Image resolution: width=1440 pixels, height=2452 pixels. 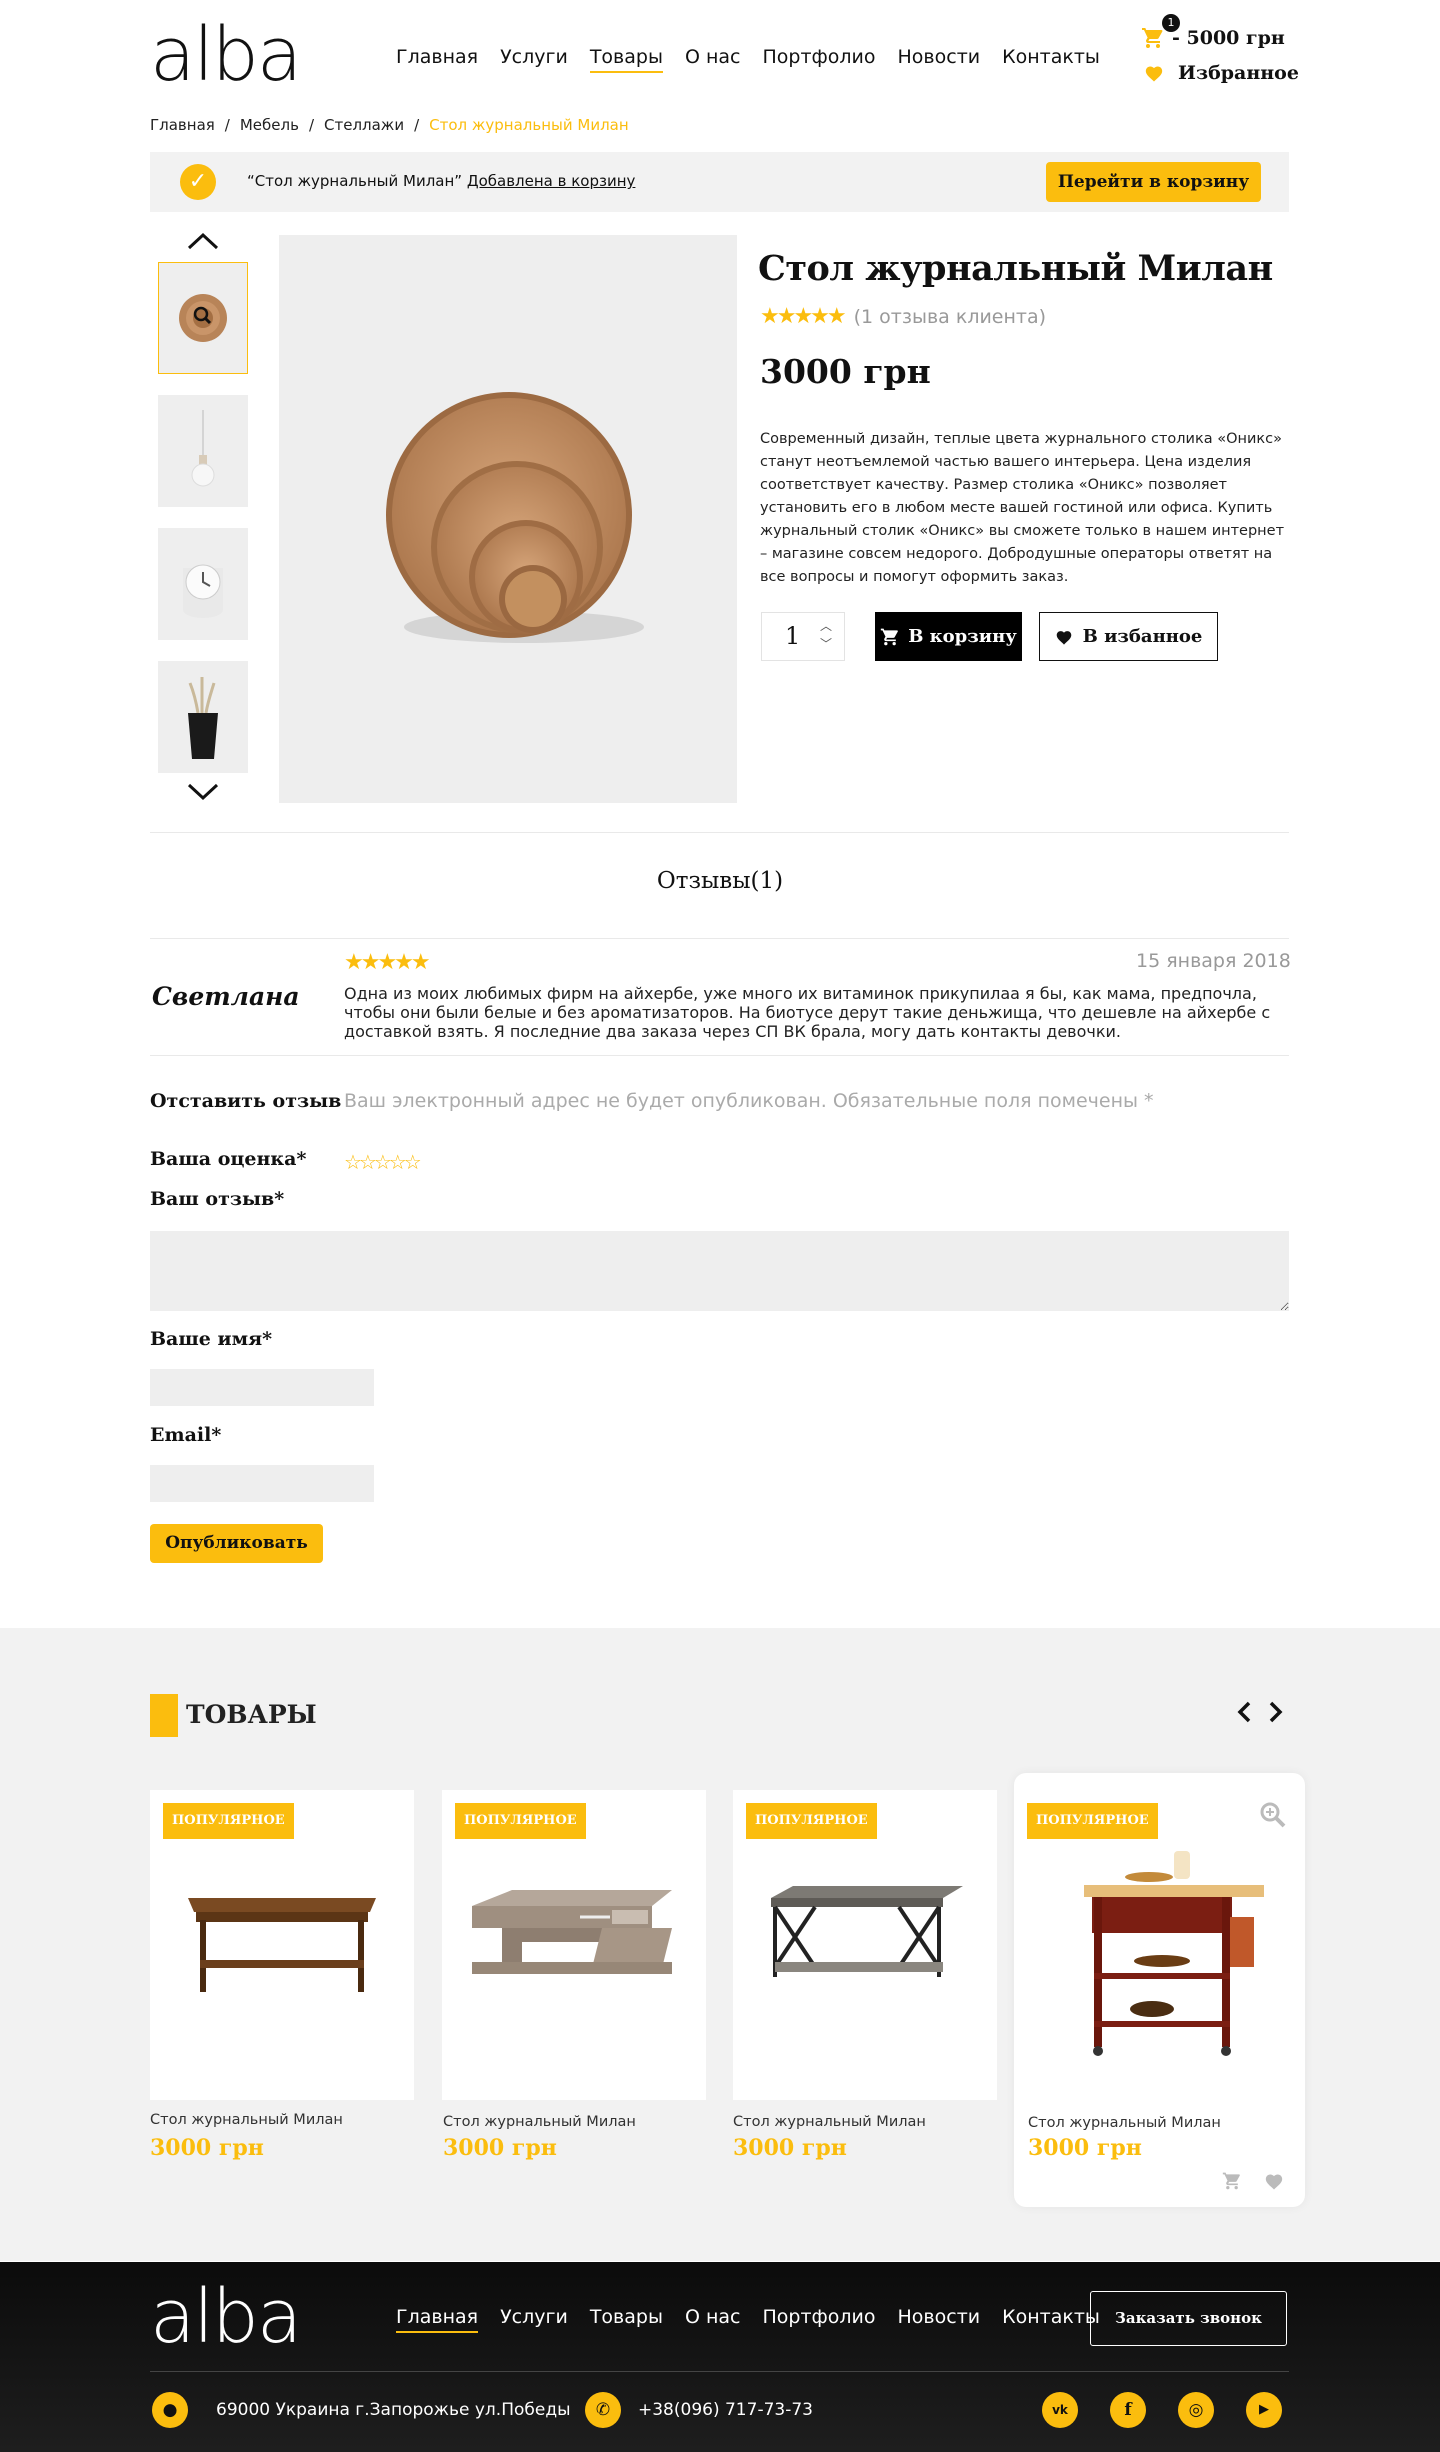 What do you see at coordinates (364, 125) in the screenshot?
I see `breadcrumb-shelves: Стеллажи` at bounding box center [364, 125].